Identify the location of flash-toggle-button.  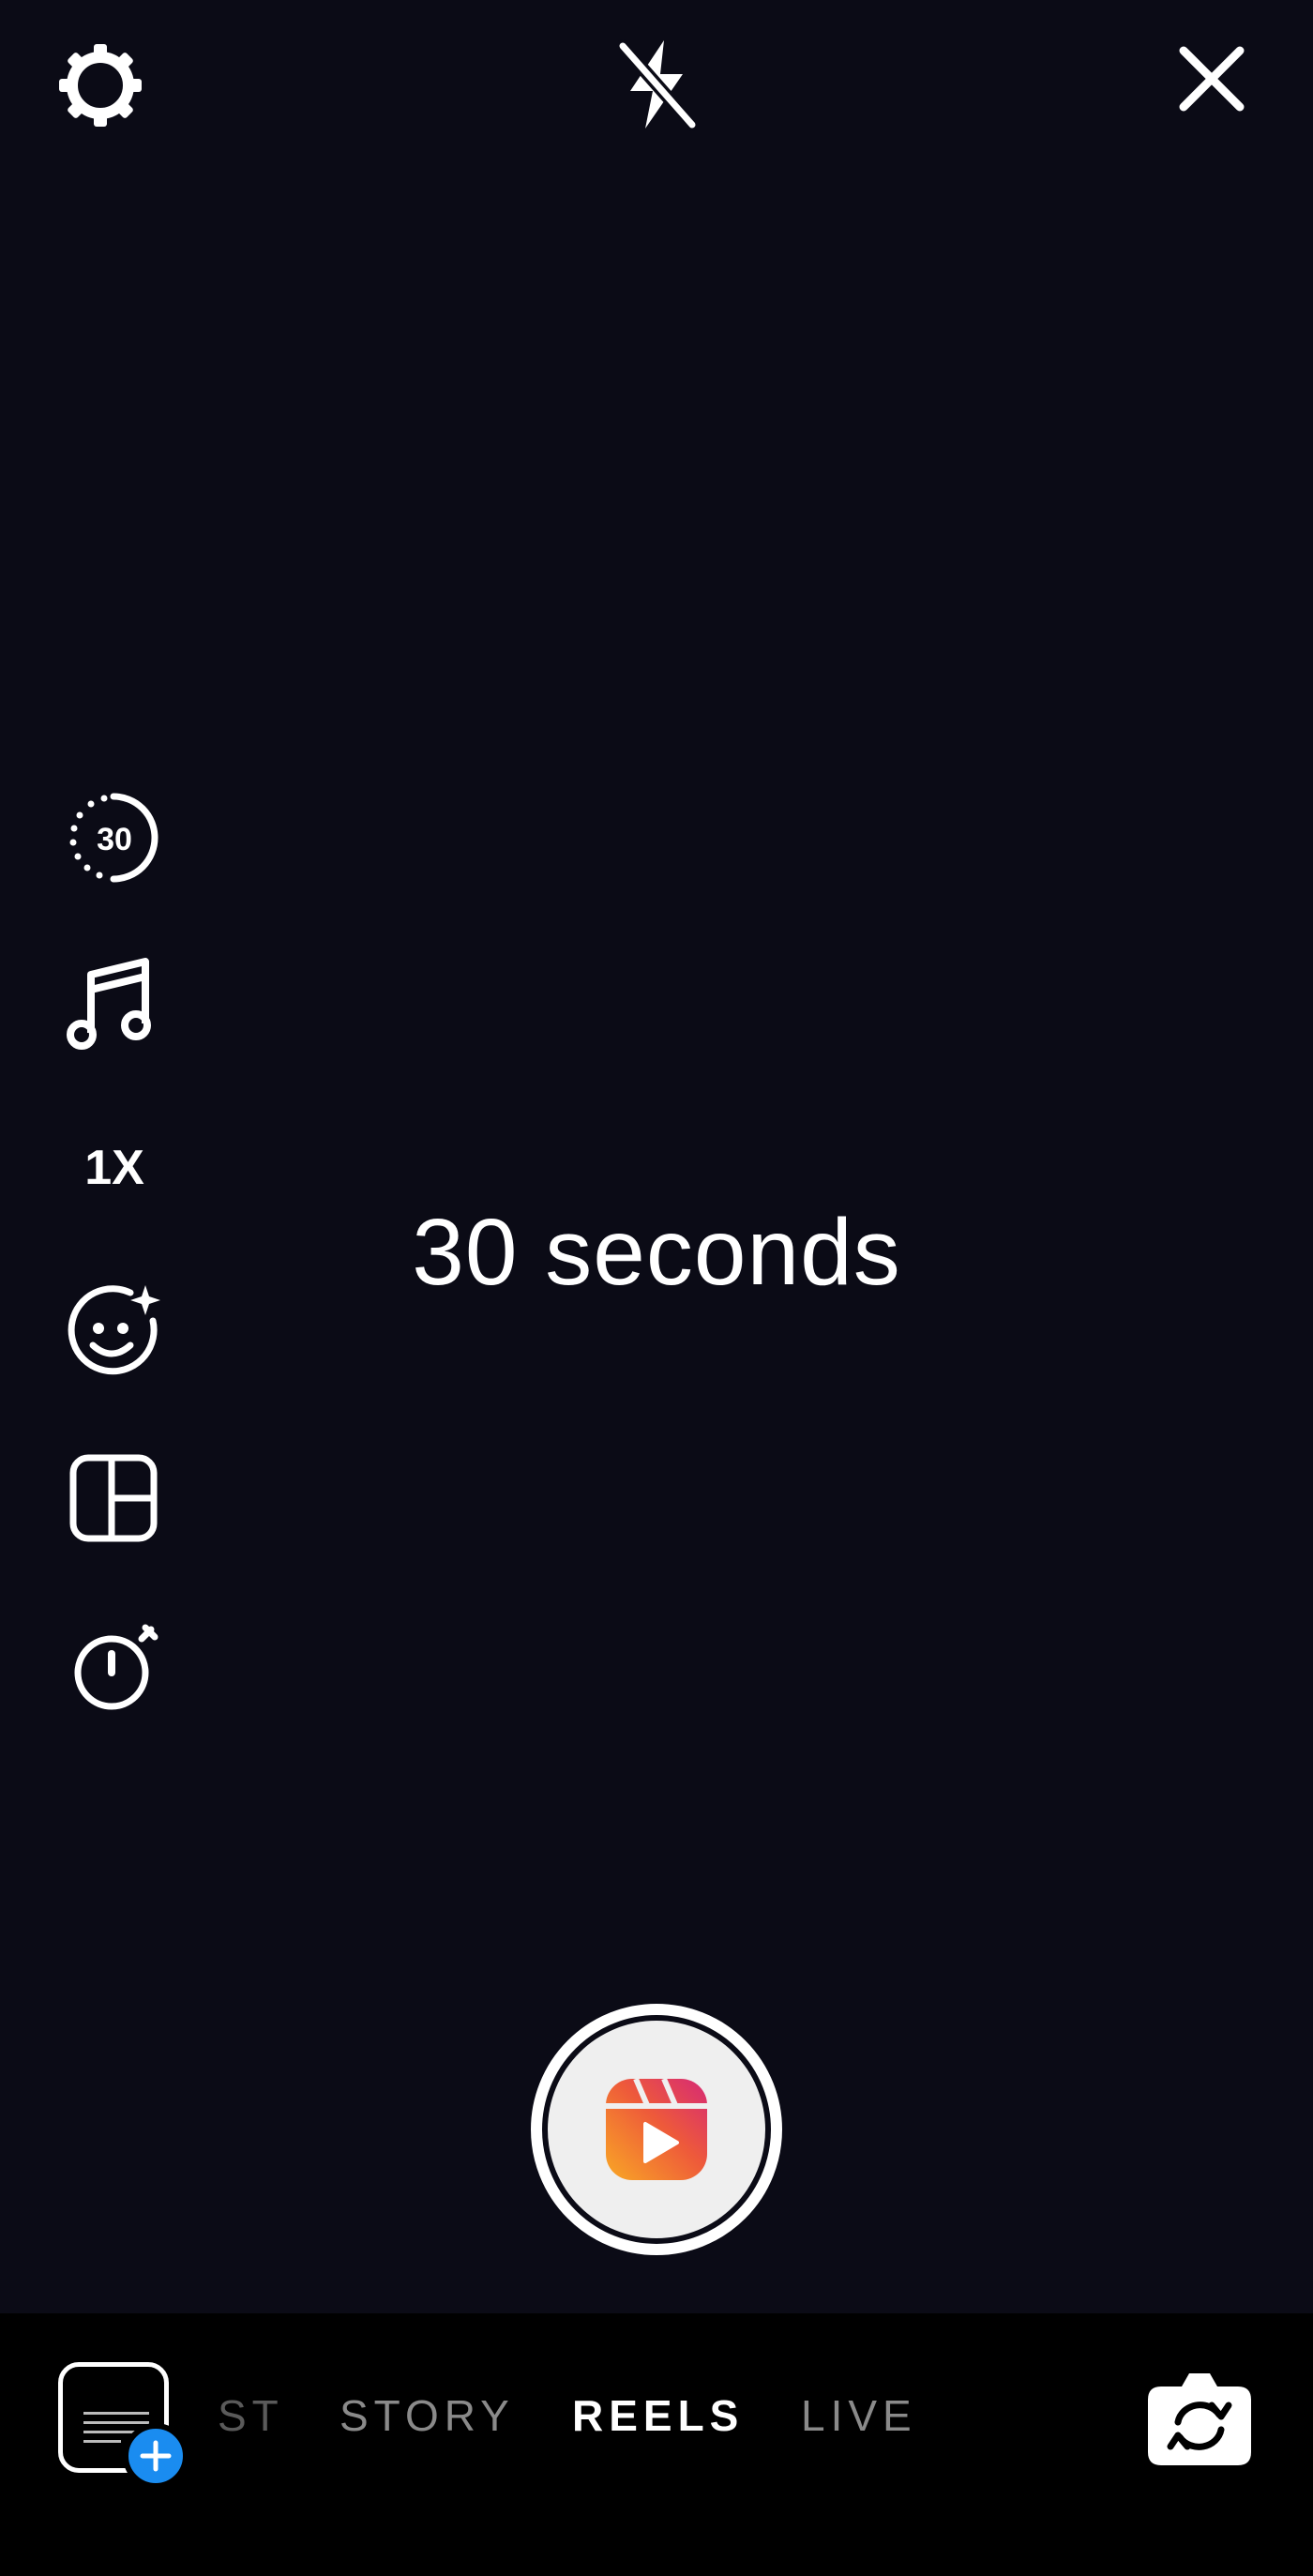
(656, 84).